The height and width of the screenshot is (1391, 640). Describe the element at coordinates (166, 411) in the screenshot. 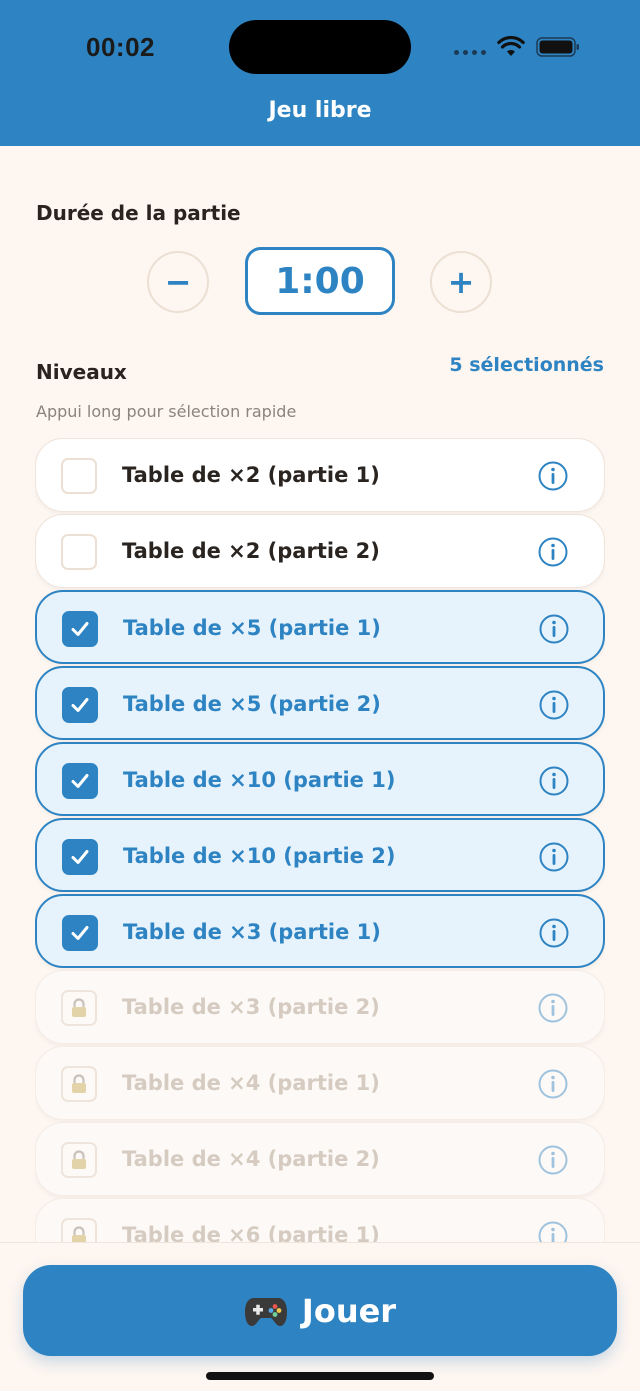

I see `quick-select-hint: Appui long pour sélection rapide` at that location.